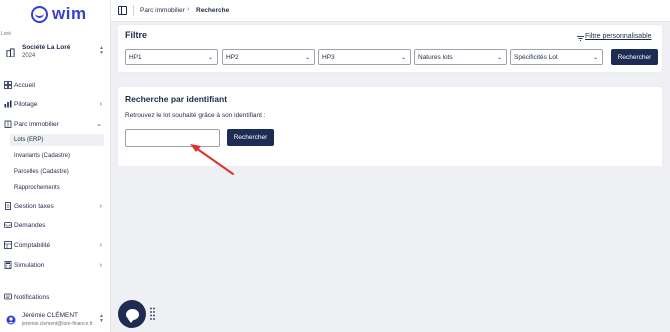 This screenshot has width=670, height=332. I want to click on org-caption: Loré, so click(6, 34).